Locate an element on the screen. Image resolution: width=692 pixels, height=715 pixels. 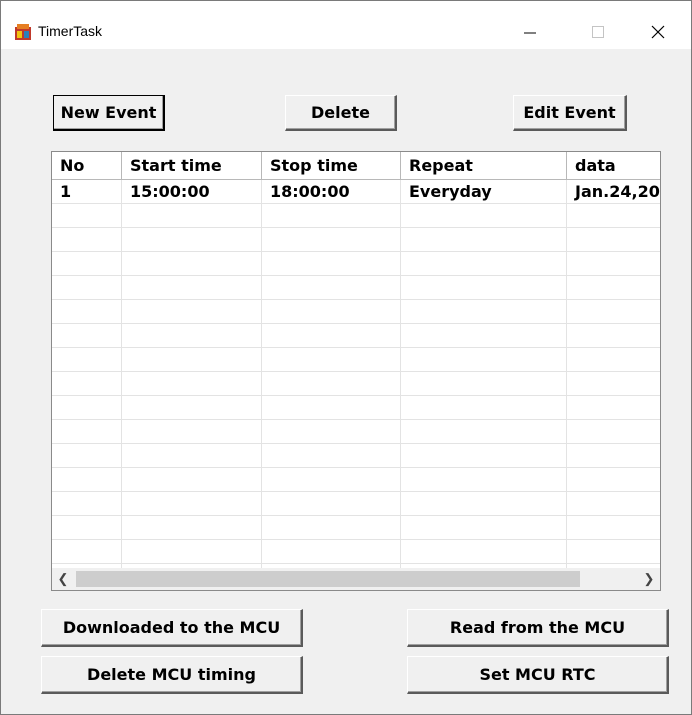
title-bar: TimerTask is located at coordinates (346, 25).